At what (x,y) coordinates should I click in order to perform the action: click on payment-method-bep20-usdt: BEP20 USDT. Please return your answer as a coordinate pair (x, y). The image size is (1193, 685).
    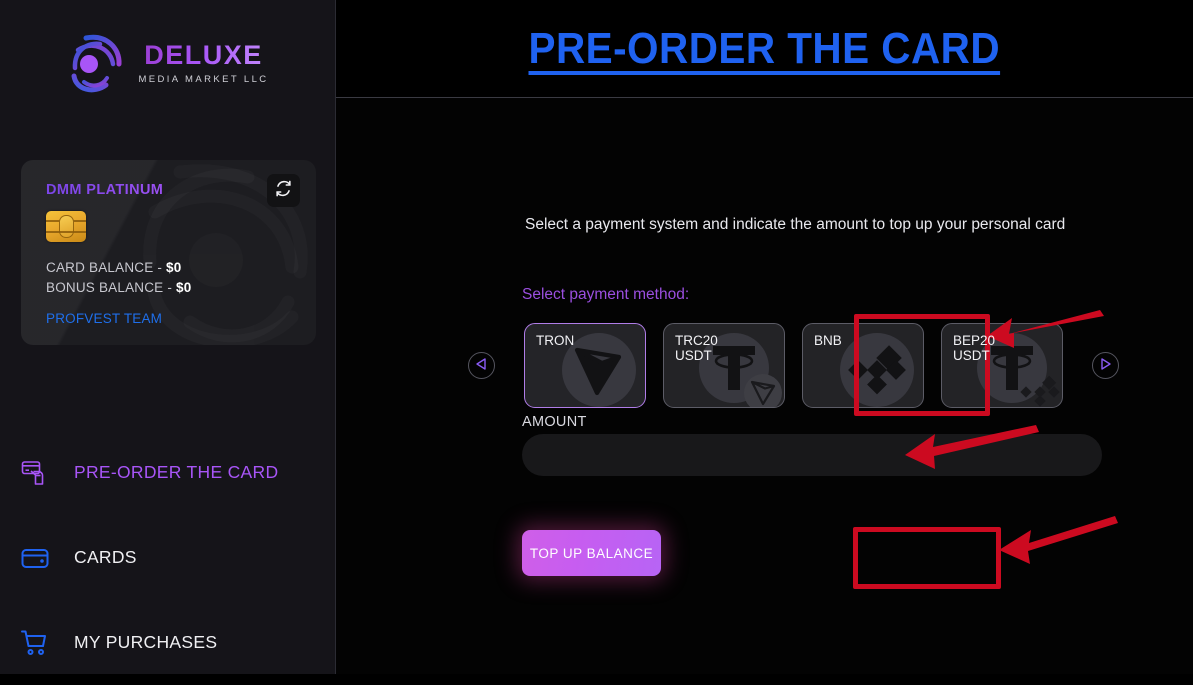
    Looking at the image, I should click on (1002, 365).